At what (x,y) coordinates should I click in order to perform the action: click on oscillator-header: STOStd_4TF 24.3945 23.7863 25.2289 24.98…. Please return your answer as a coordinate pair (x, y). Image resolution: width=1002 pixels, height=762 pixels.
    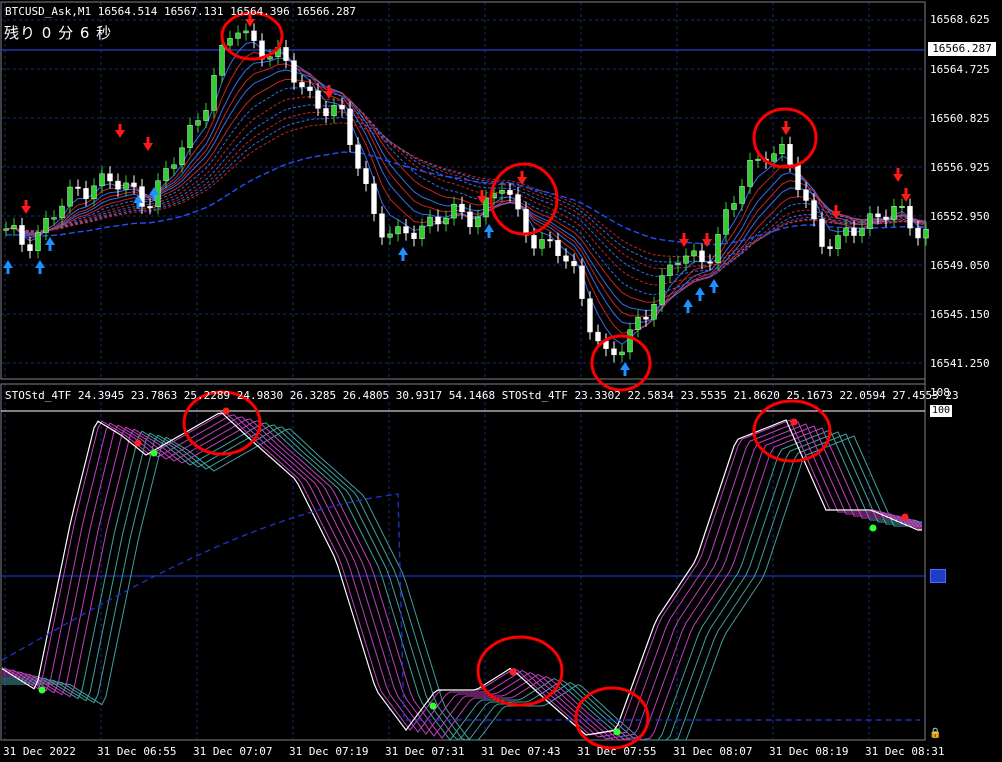
    Looking at the image, I should click on (482, 395).